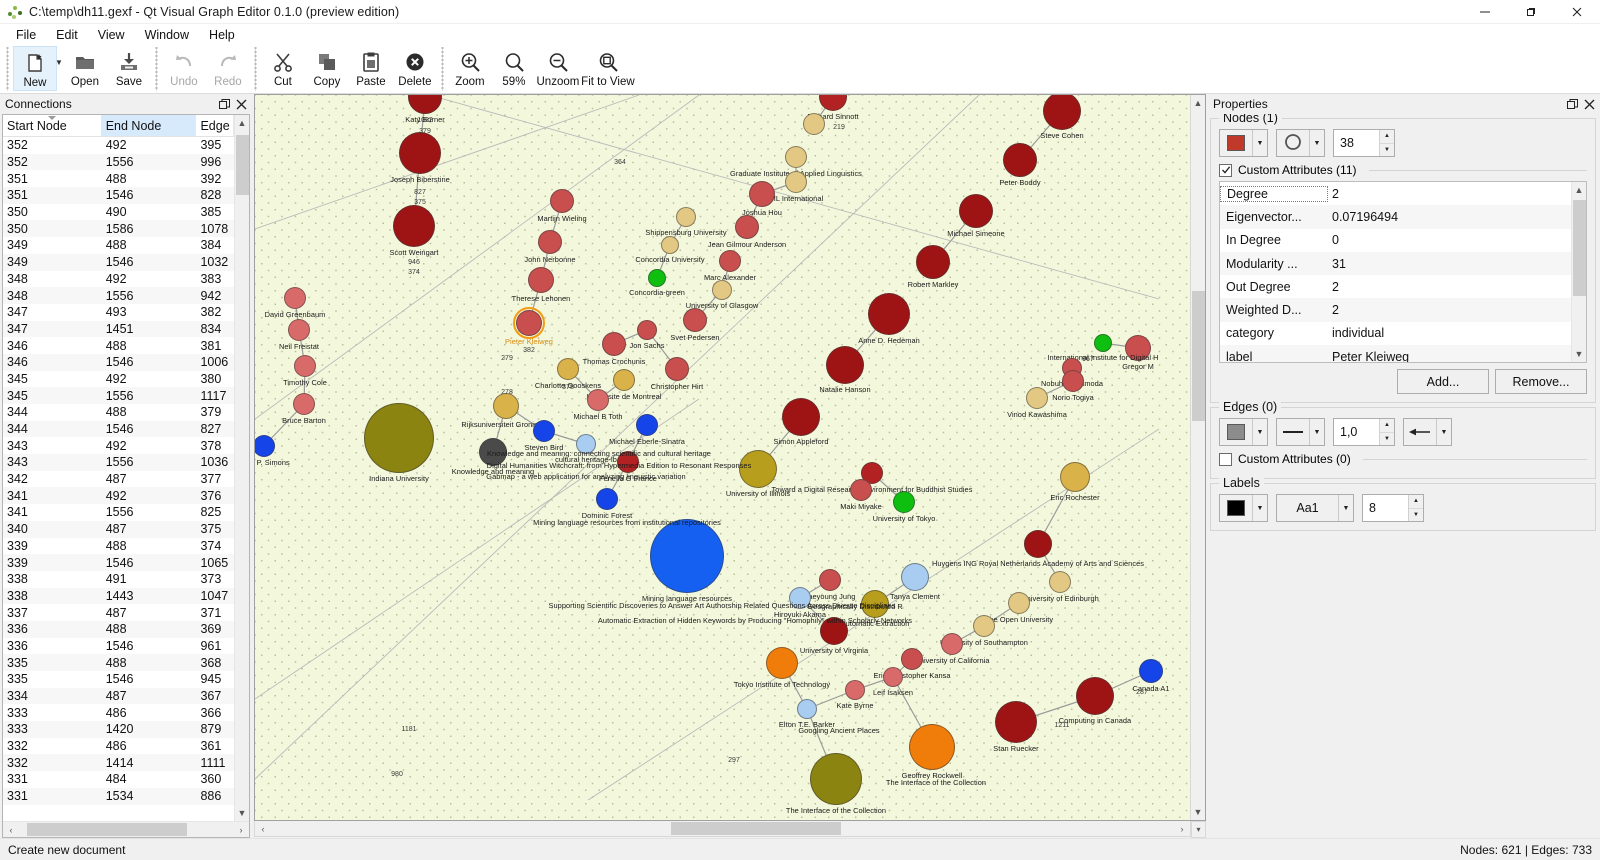 This screenshot has width=1600, height=860. I want to click on attribute-value: 0, so click(1449, 240).